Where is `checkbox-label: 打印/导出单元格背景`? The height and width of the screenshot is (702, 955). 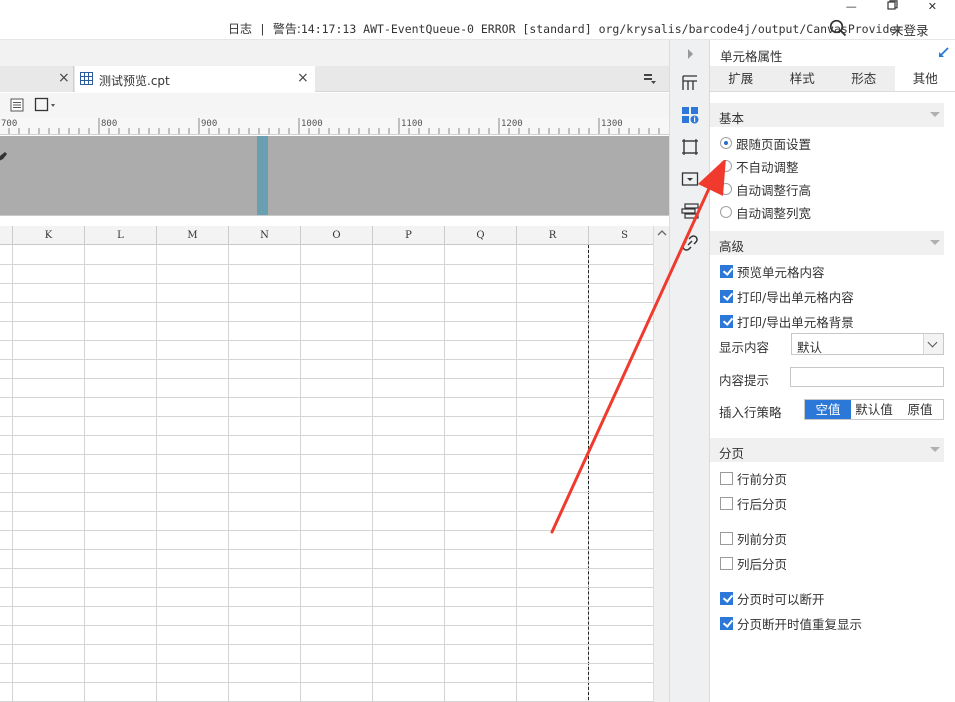 checkbox-label: 打印/导出单元格背景 is located at coordinates (795, 322).